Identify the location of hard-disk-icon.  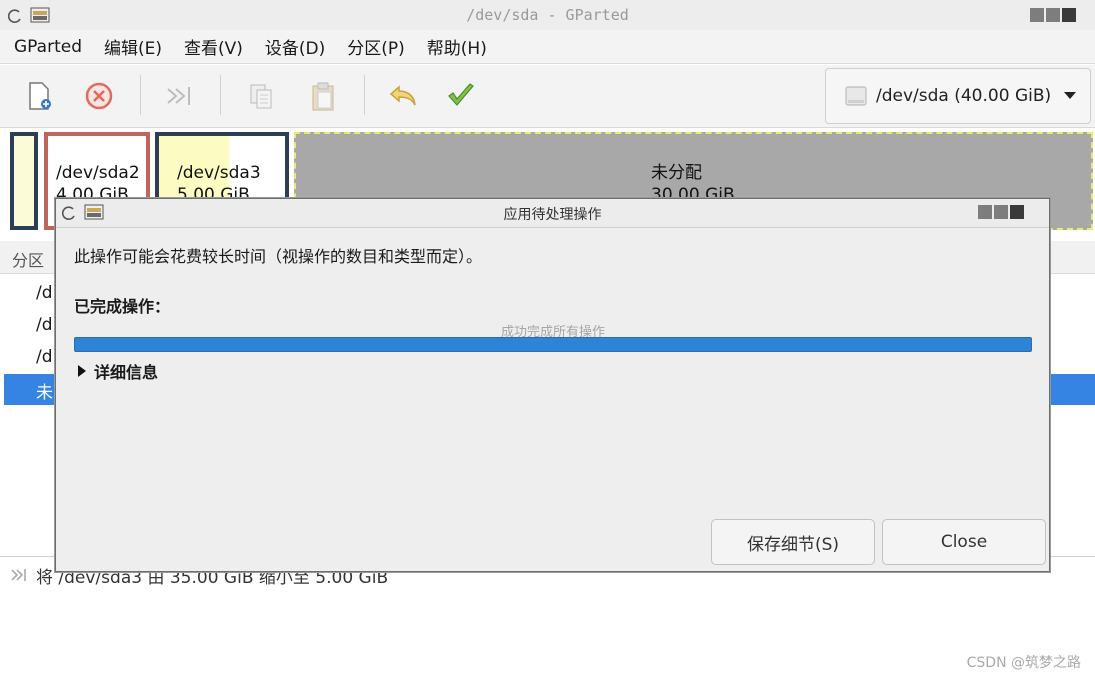
(856, 96).